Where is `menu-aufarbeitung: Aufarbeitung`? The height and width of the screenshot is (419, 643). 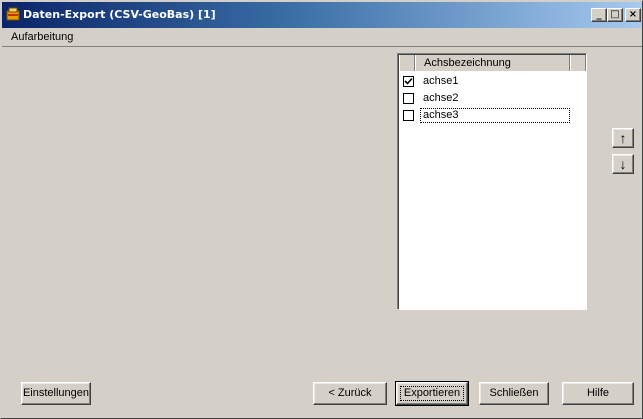
menu-aufarbeitung: Aufarbeitung is located at coordinates (42, 37).